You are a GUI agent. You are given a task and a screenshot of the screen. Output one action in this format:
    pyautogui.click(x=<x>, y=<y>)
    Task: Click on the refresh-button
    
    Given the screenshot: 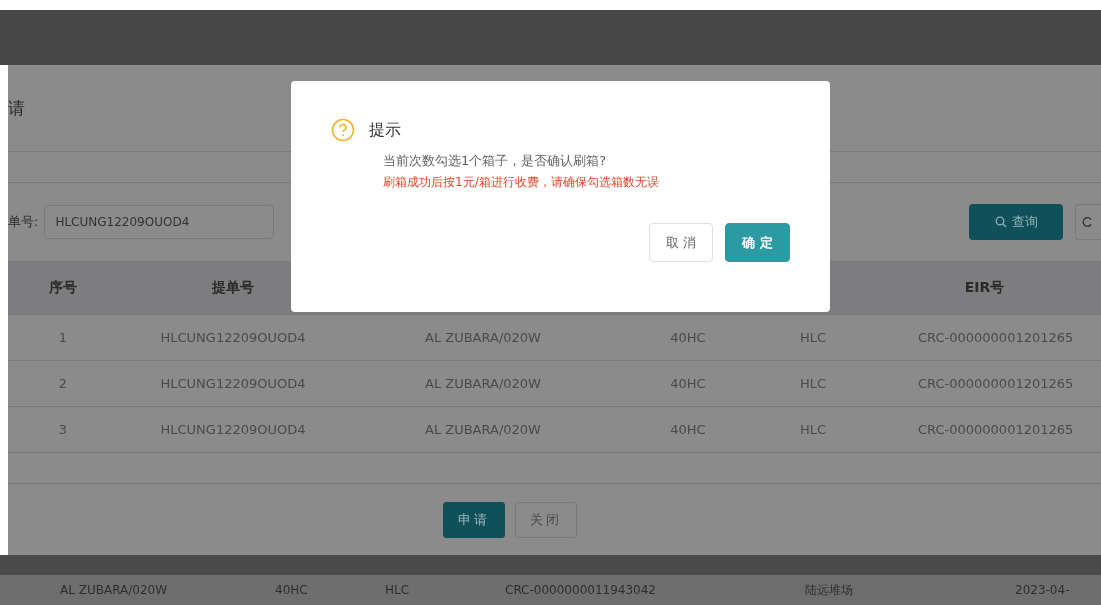 What is the action you would take?
    pyautogui.click(x=1088, y=222)
    